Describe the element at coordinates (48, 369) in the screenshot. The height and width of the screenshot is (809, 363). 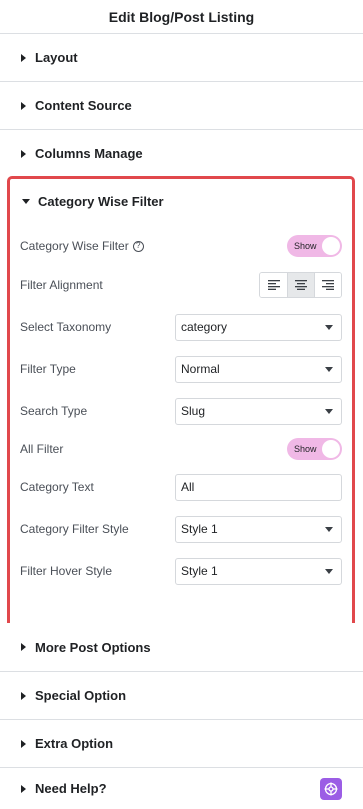
I see `filter-type-label: Filter Type` at that location.